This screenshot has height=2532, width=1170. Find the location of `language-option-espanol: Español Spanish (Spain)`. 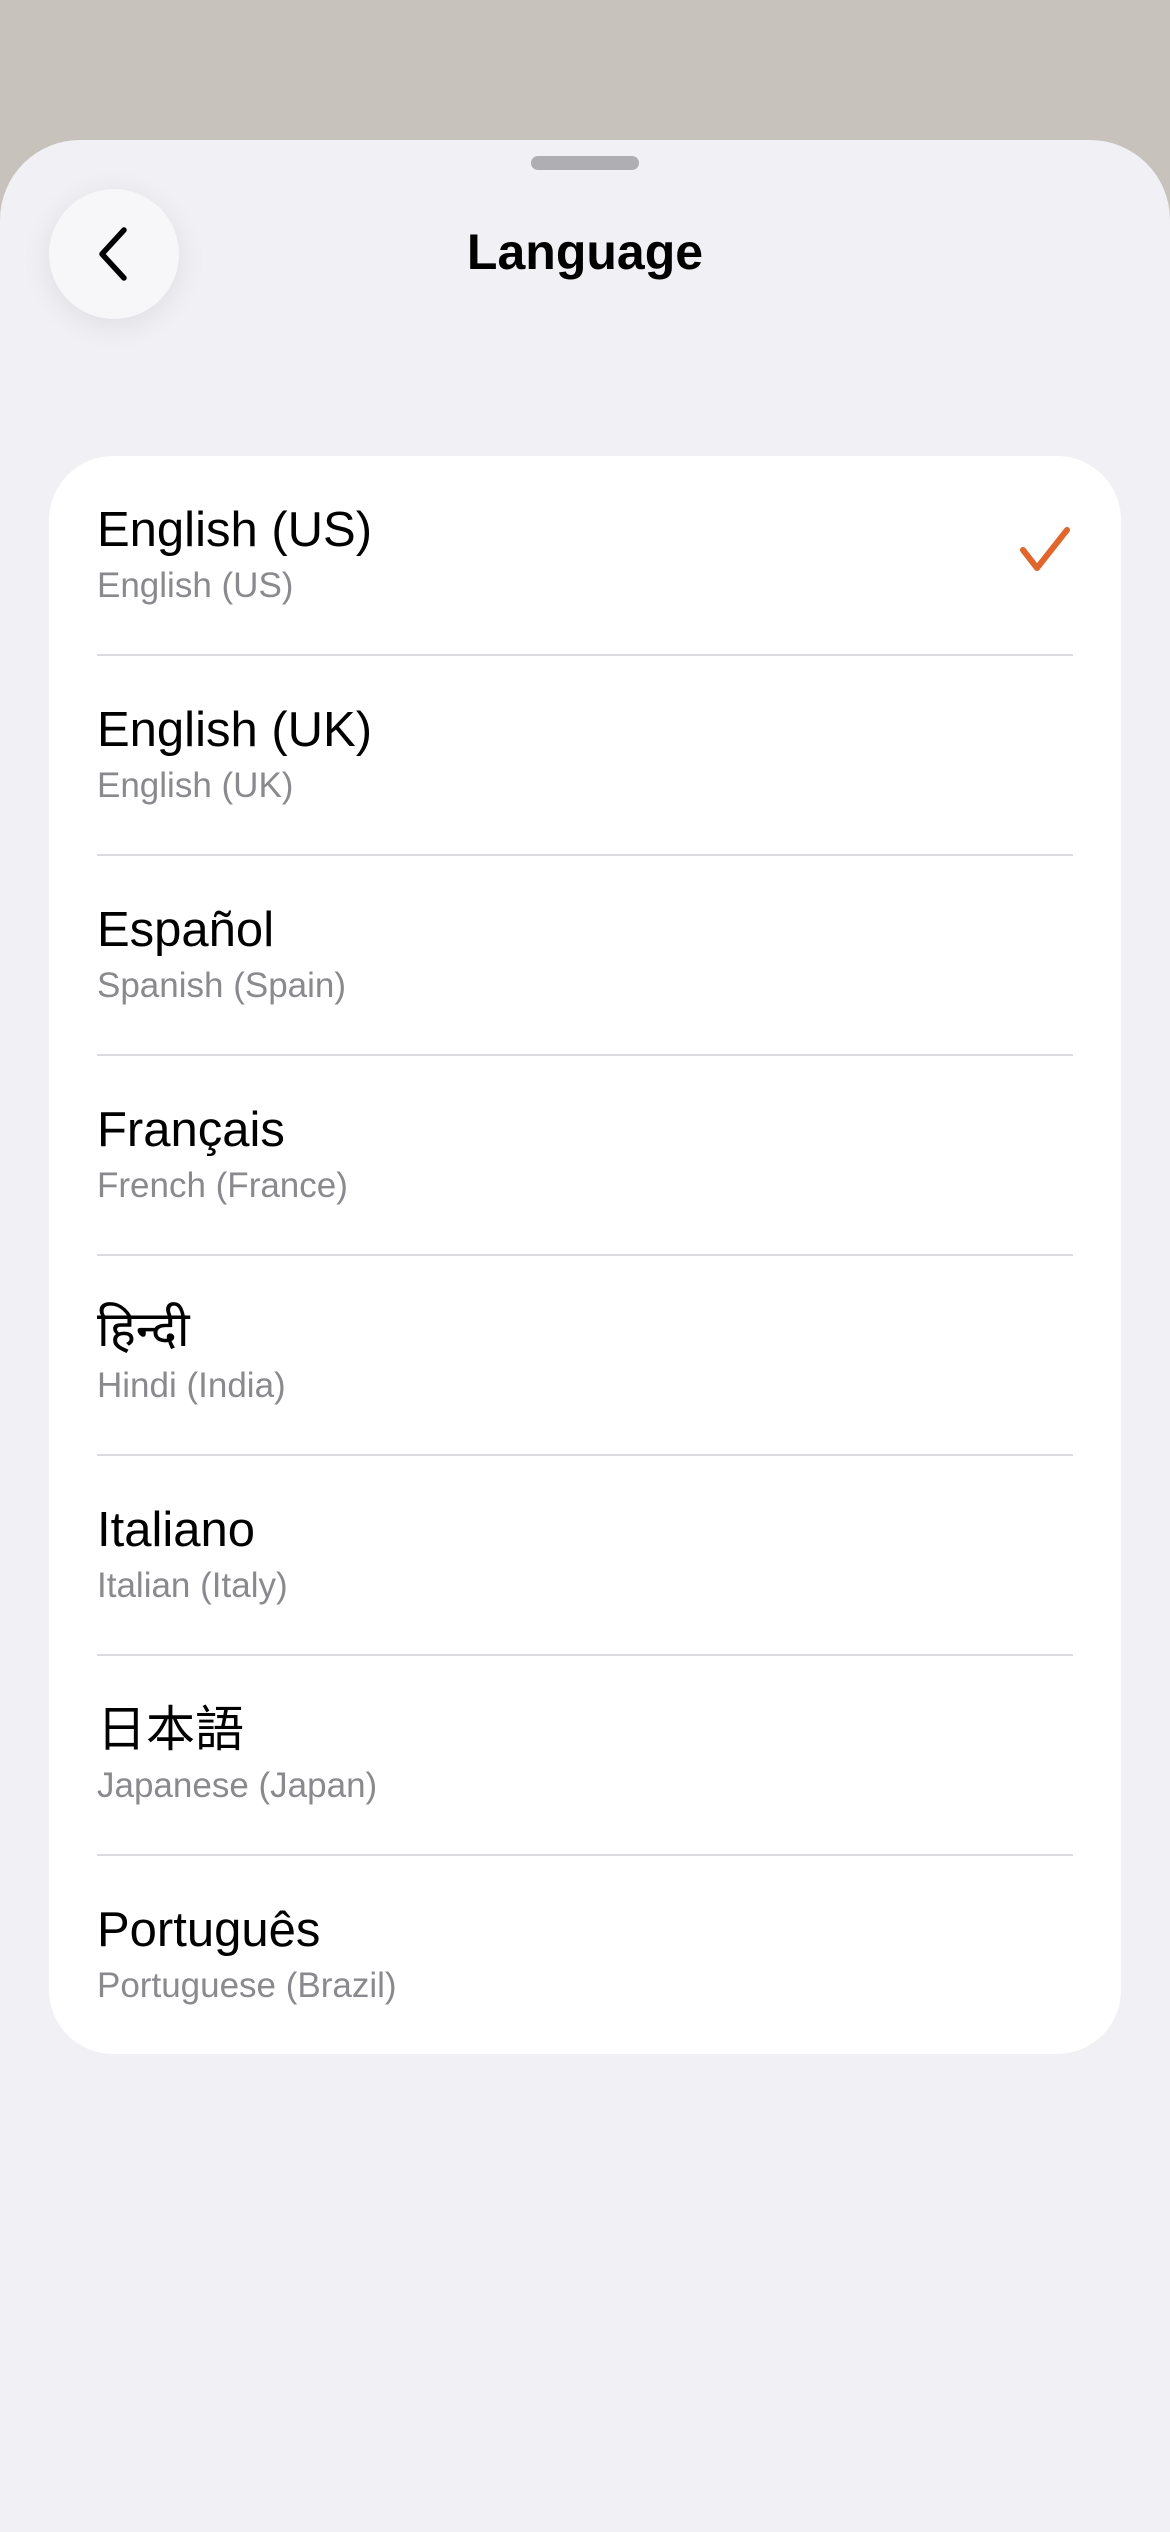

language-option-espanol: Español Spanish (Spain) is located at coordinates (585, 956).